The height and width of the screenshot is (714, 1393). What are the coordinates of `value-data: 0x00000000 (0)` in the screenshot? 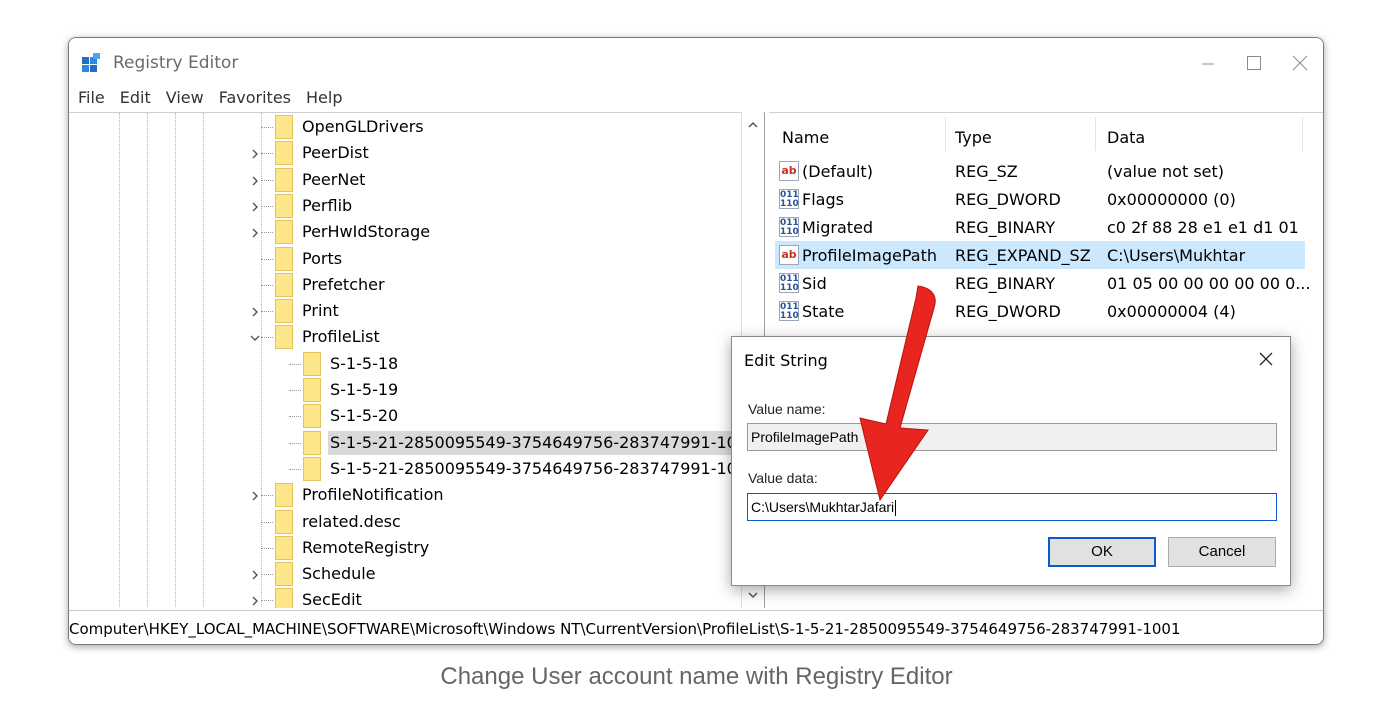 It's located at (1171, 199).